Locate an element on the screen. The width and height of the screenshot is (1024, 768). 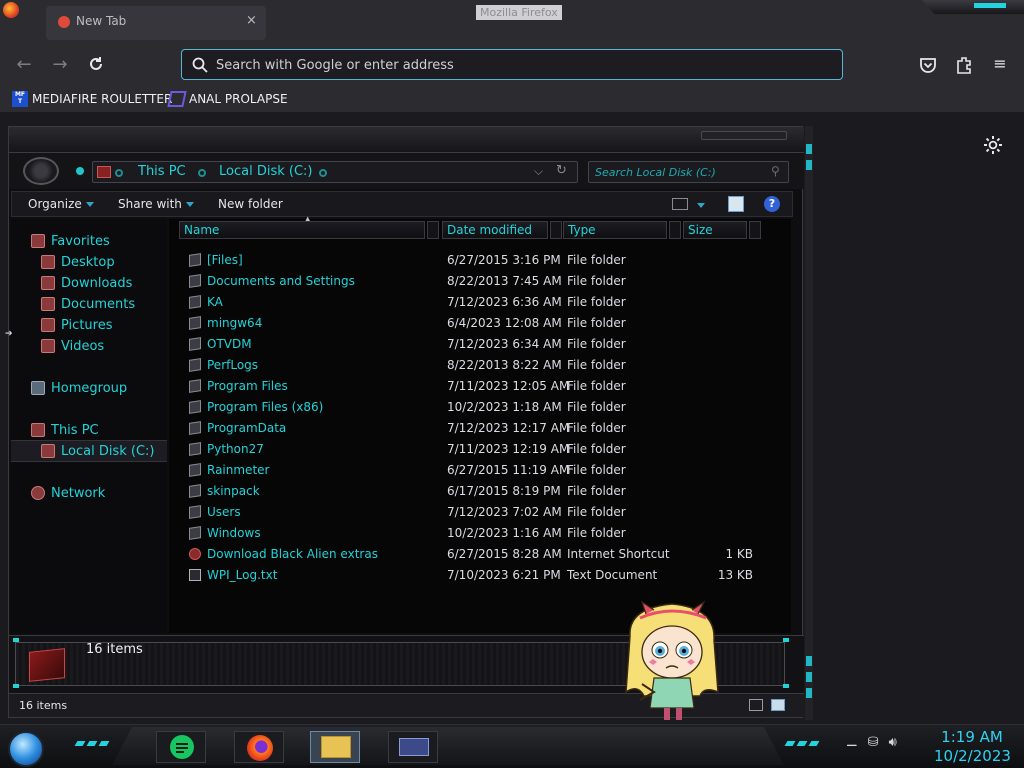
bookmark-second: ANAL PROLAPSE is located at coordinates (227, 99).